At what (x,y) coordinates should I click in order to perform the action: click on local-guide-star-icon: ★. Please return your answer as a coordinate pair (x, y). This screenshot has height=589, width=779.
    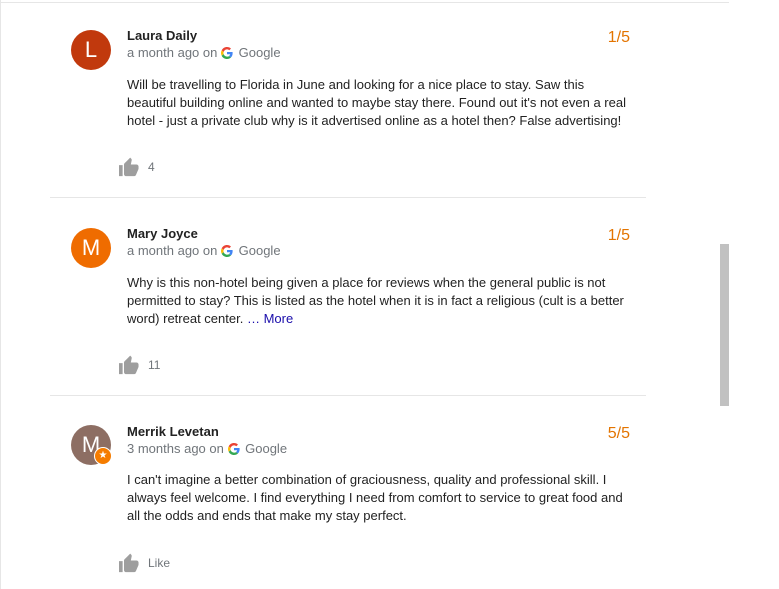
    Looking at the image, I should click on (103, 456).